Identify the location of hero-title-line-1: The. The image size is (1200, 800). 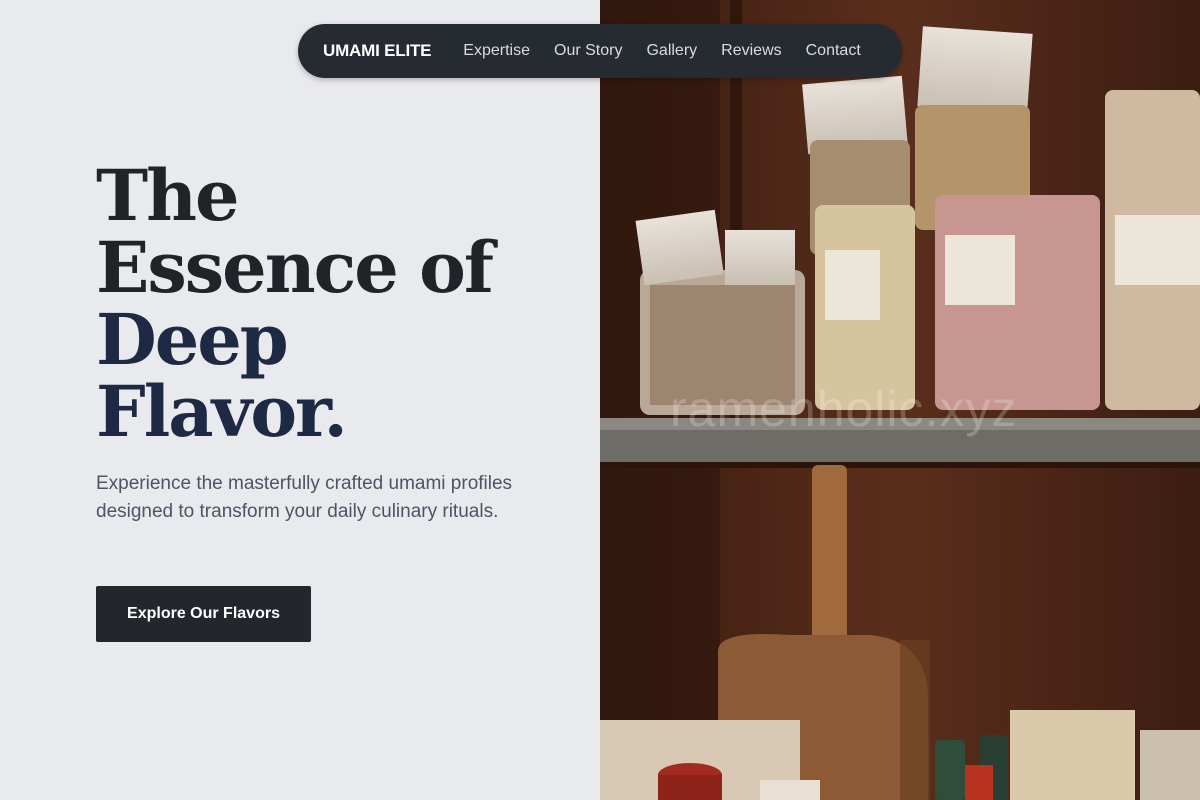
(168, 195).